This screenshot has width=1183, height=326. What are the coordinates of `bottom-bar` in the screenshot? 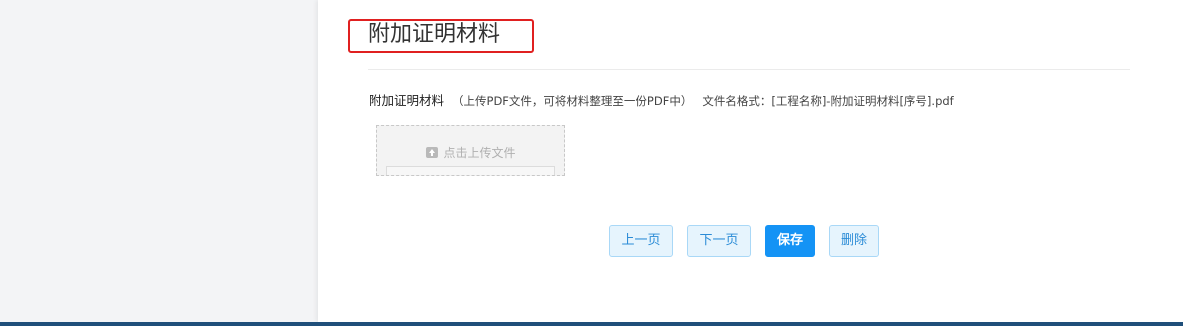 It's located at (591, 324).